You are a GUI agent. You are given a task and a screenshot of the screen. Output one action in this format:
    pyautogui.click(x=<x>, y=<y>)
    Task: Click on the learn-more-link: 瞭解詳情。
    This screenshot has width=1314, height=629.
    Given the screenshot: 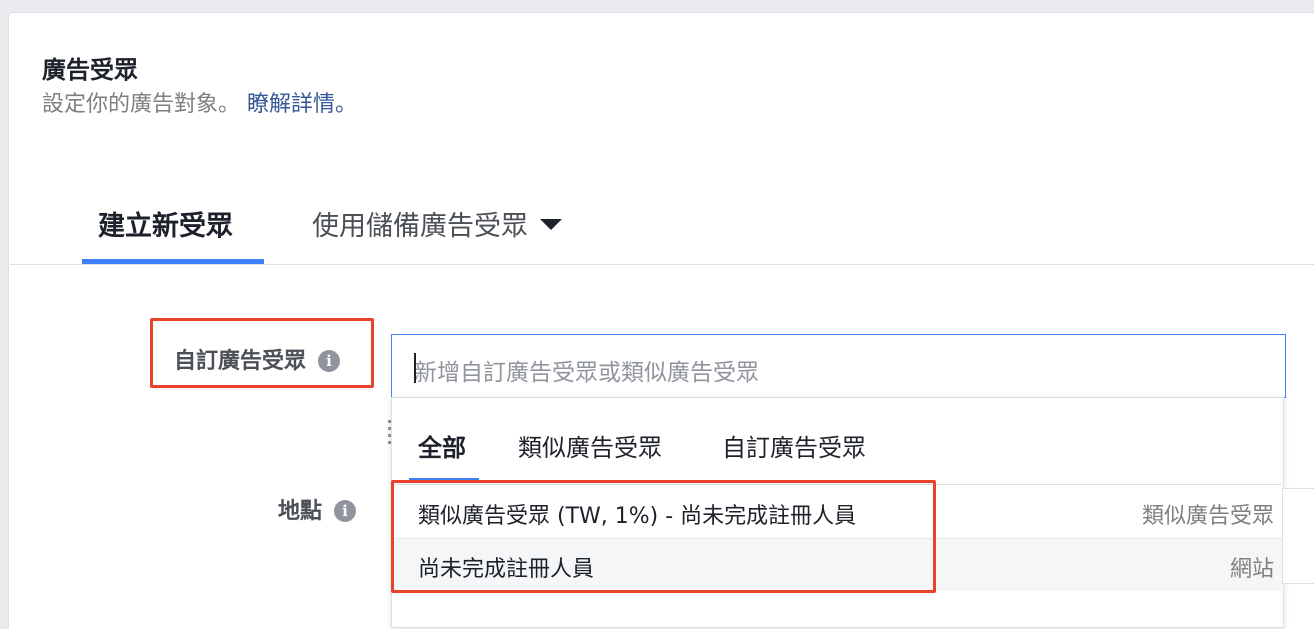 What is the action you would take?
    pyautogui.click(x=302, y=104)
    